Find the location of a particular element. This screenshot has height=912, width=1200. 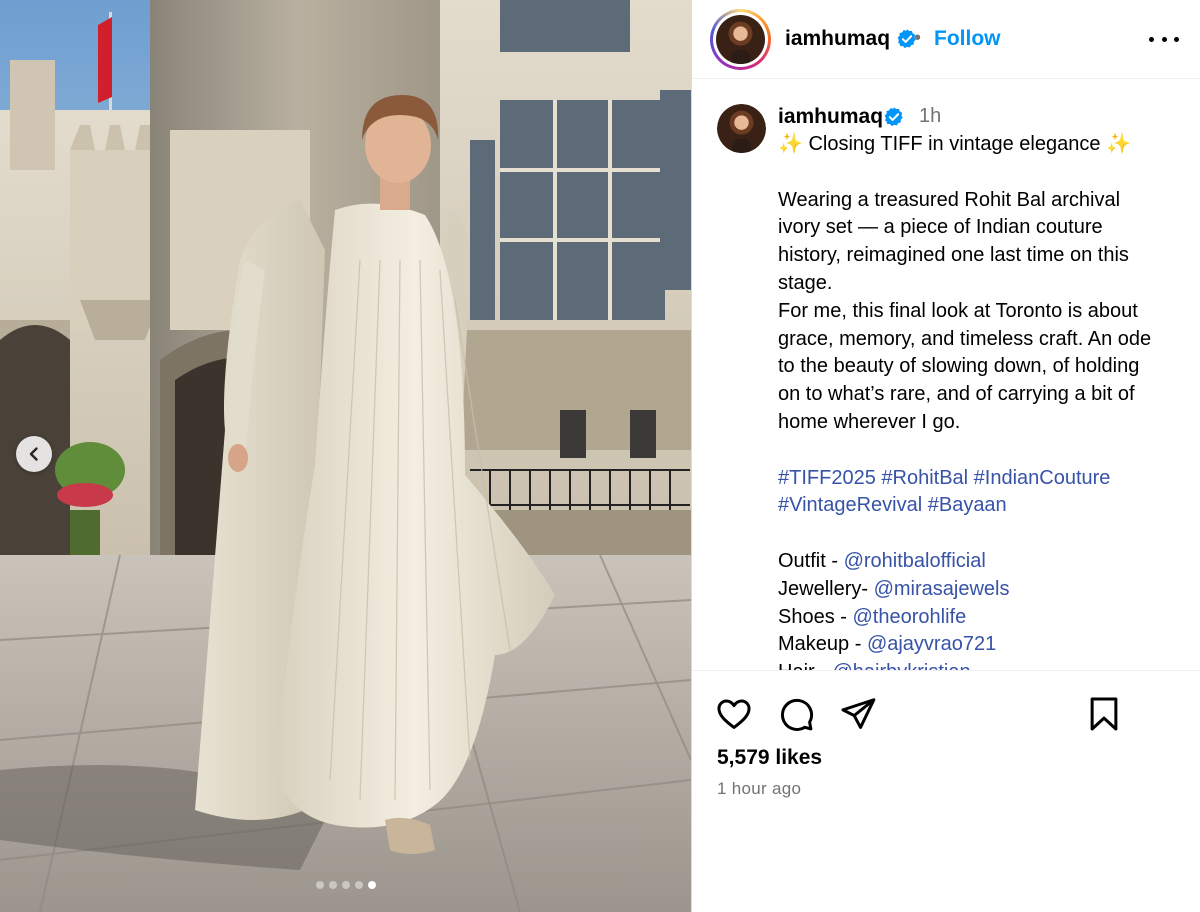

carousel-indicator is located at coordinates (345, 885).